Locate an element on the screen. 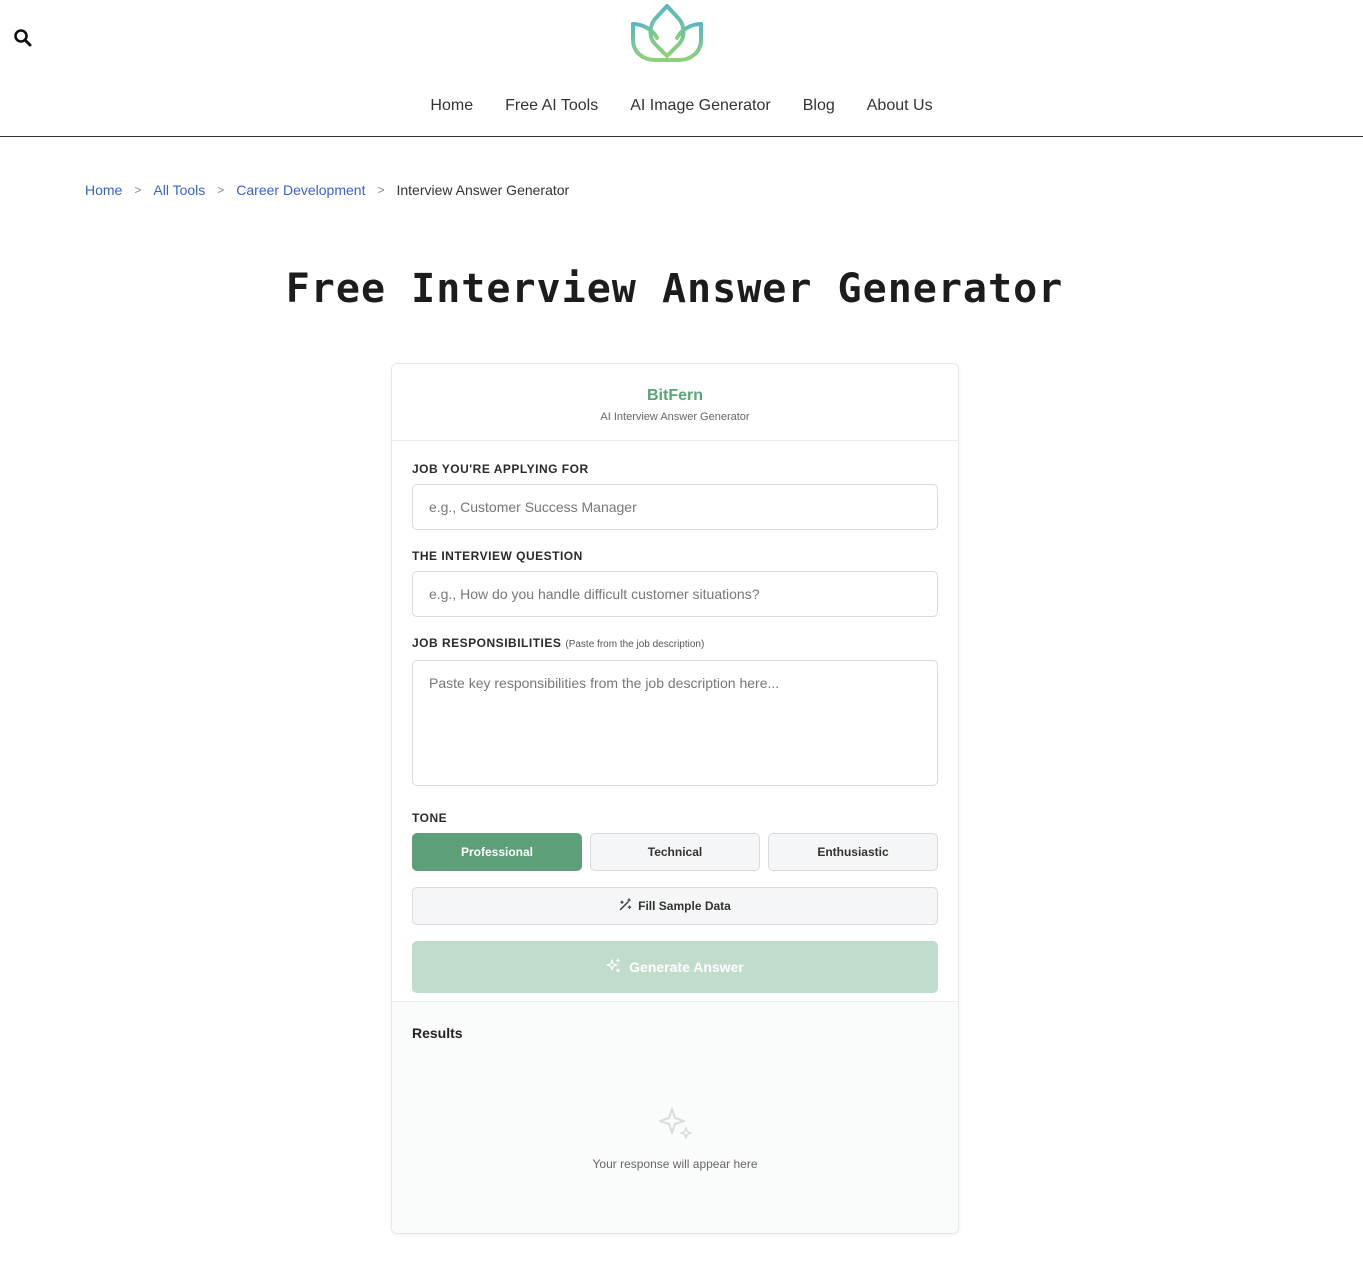 Image resolution: width=1363 pixels, height=1279 pixels. responsibilities-textarea is located at coordinates (675, 723).